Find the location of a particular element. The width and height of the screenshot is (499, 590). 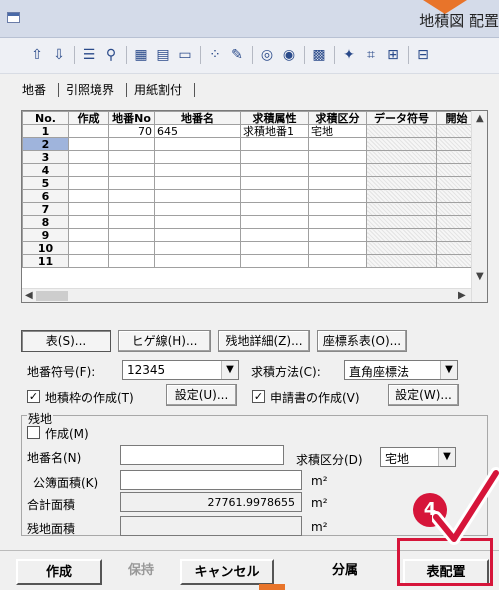

subordinate-button: 分属 is located at coordinates (345, 572).